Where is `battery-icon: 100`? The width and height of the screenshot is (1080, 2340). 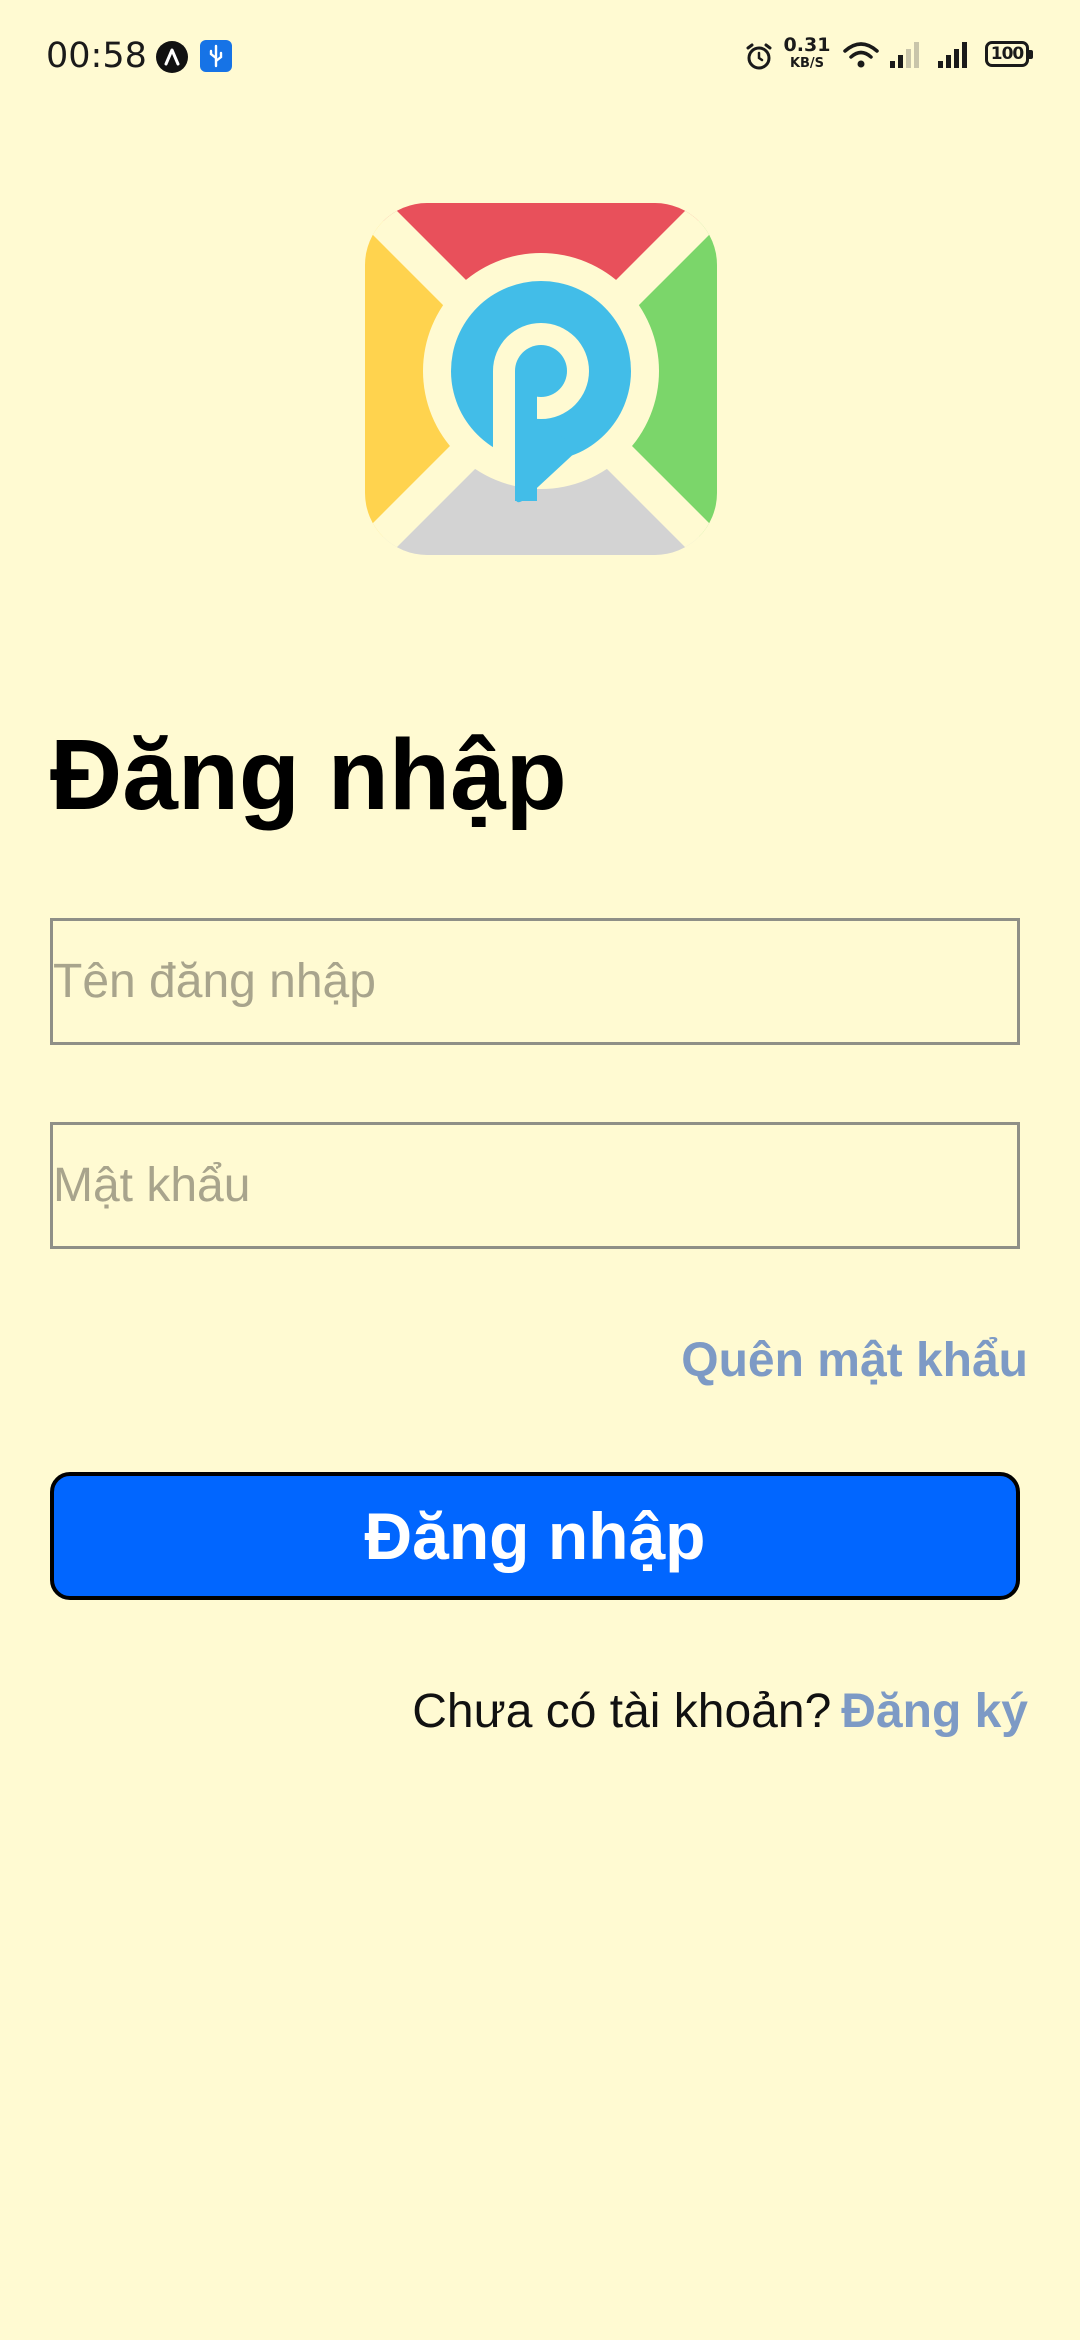 battery-icon: 100 is located at coordinates (1009, 54).